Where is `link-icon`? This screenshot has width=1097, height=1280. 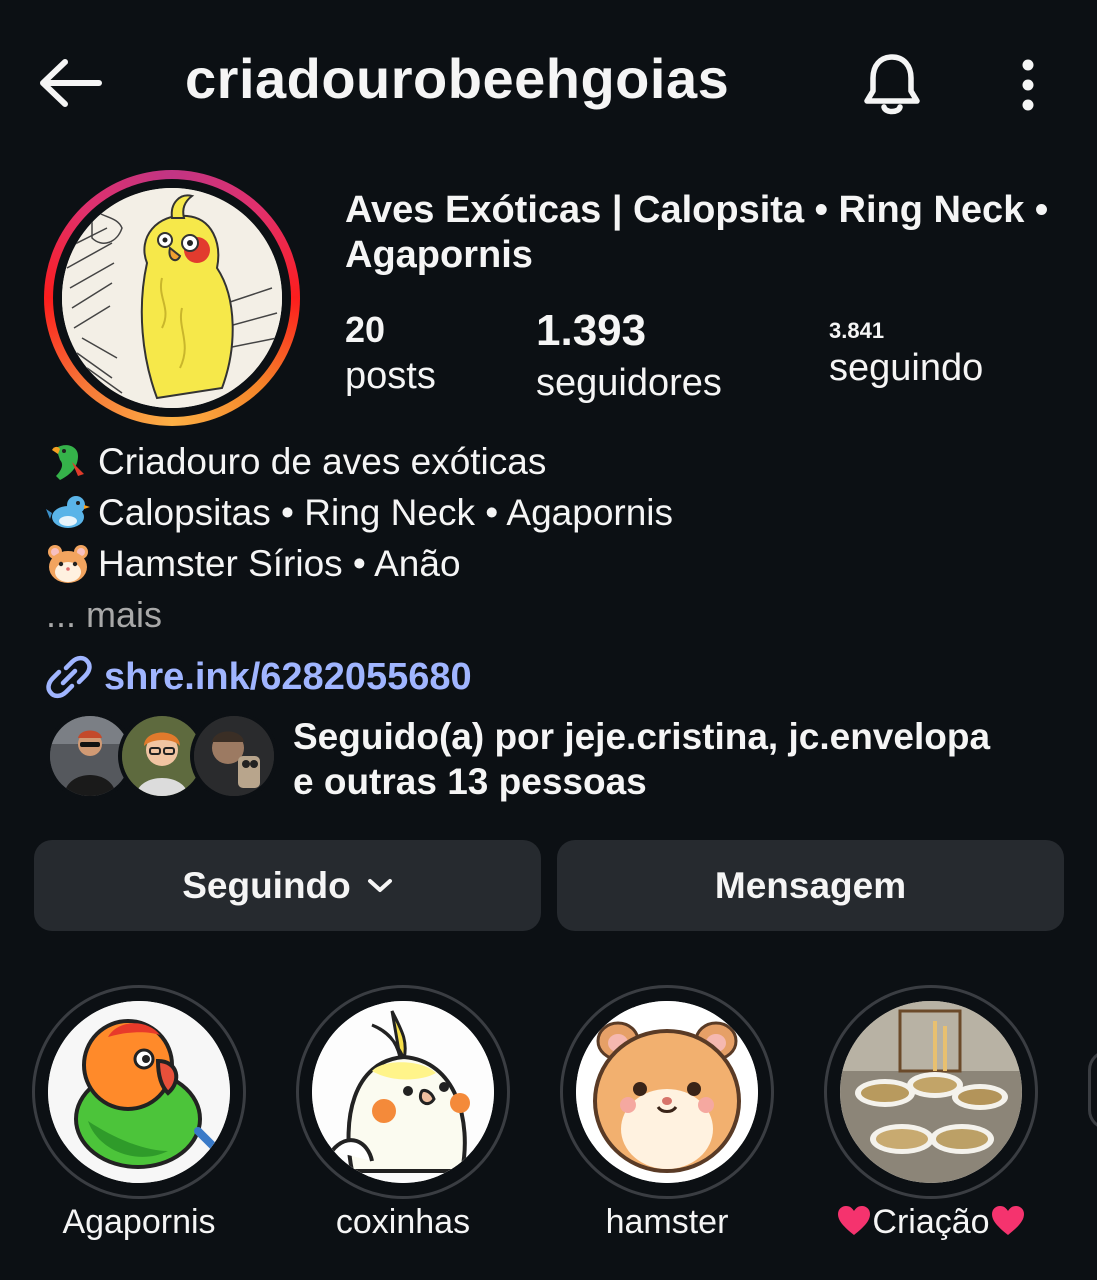 link-icon is located at coordinates (69, 677).